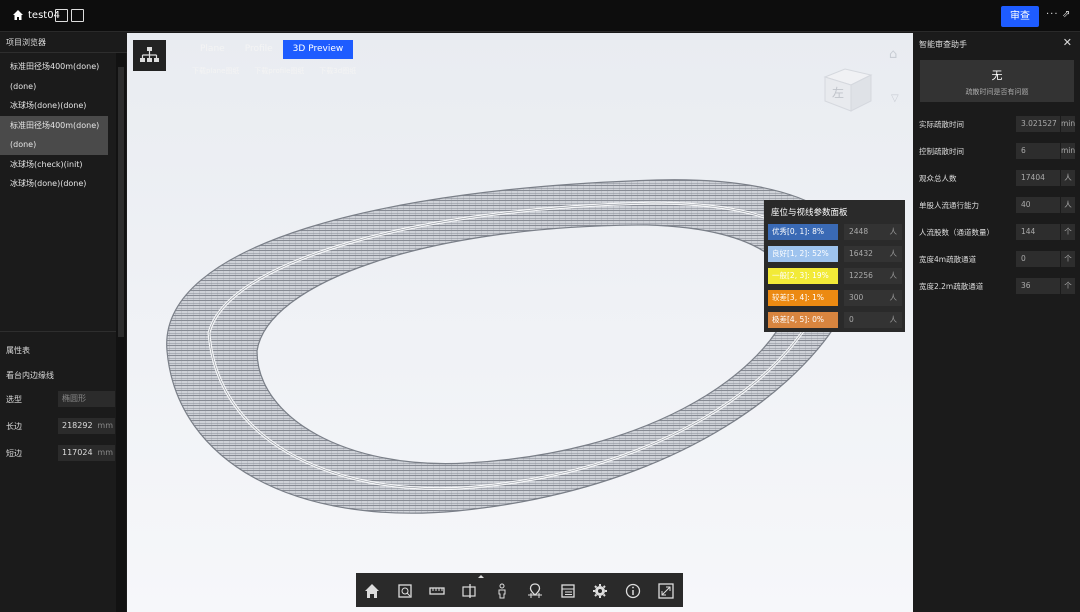 This screenshot has height=612, width=1080. What do you see at coordinates (666, 591) in the screenshot?
I see `fullscreen-icon` at bounding box center [666, 591].